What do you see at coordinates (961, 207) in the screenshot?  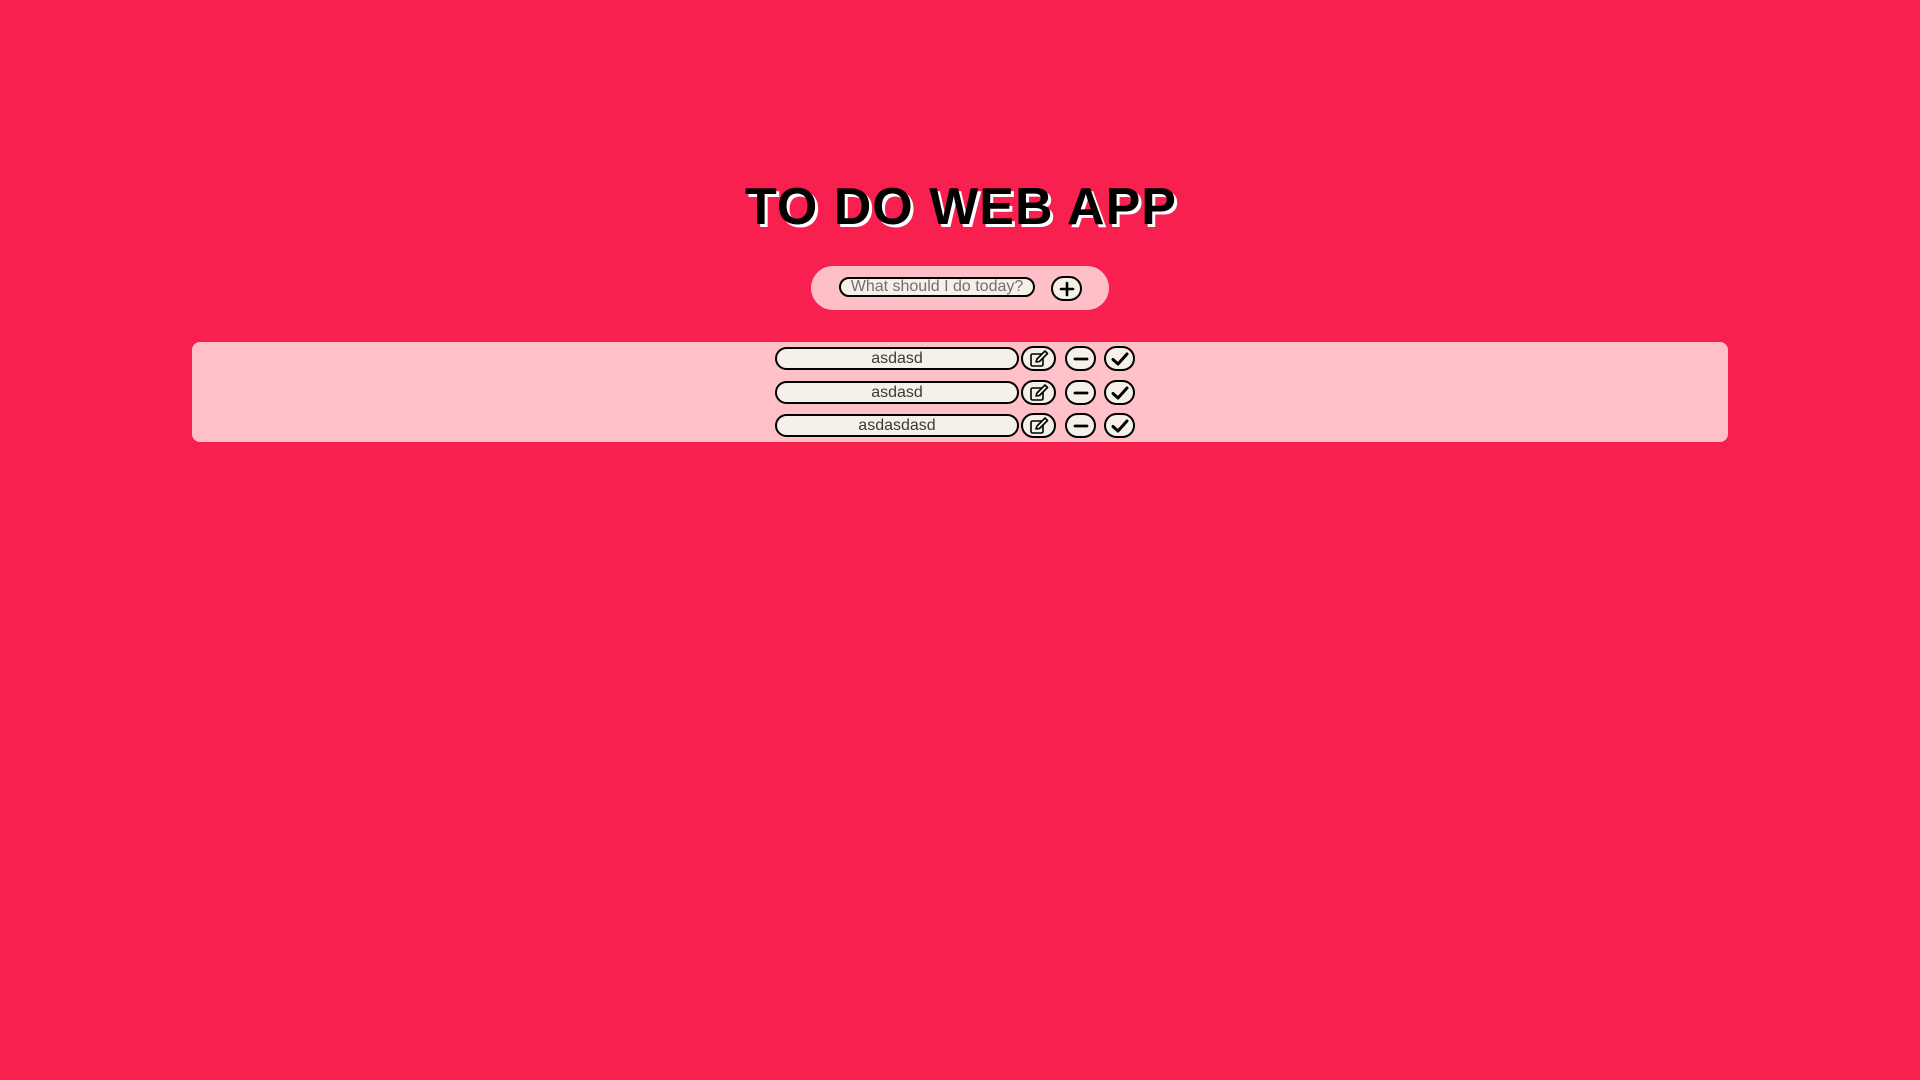 I see `page-title: TO DO WEB APP` at bounding box center [961, 207].